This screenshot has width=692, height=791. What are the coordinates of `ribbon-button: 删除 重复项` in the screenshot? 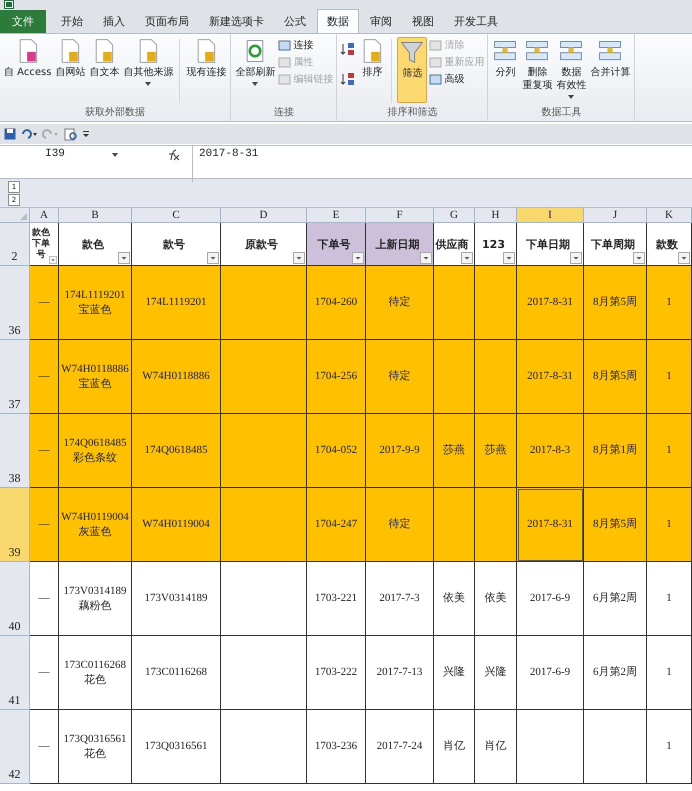 It's located at (537, 69).